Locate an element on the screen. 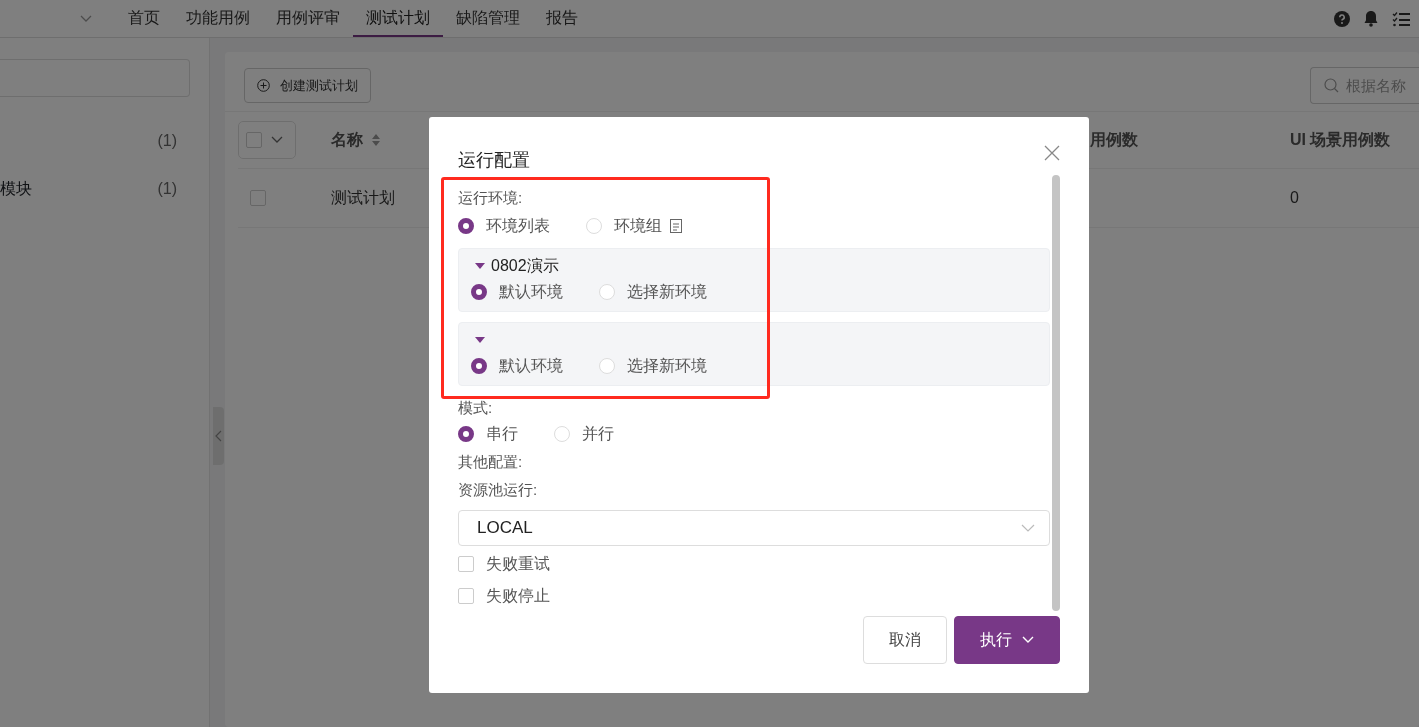  field-label: 其他配置: is located at coordinates (491, 462).